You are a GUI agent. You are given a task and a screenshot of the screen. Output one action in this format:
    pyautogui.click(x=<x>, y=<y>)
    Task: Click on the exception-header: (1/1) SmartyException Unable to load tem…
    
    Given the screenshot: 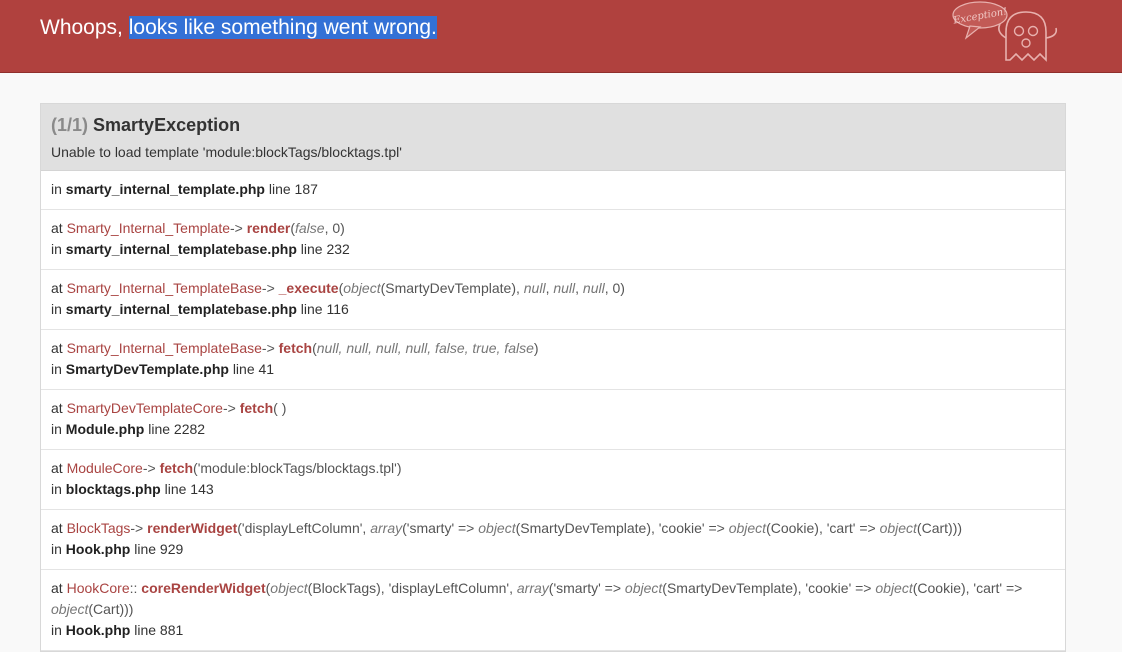 What is the action you would take?
    pyautogui.click(x=553, y=137)
    